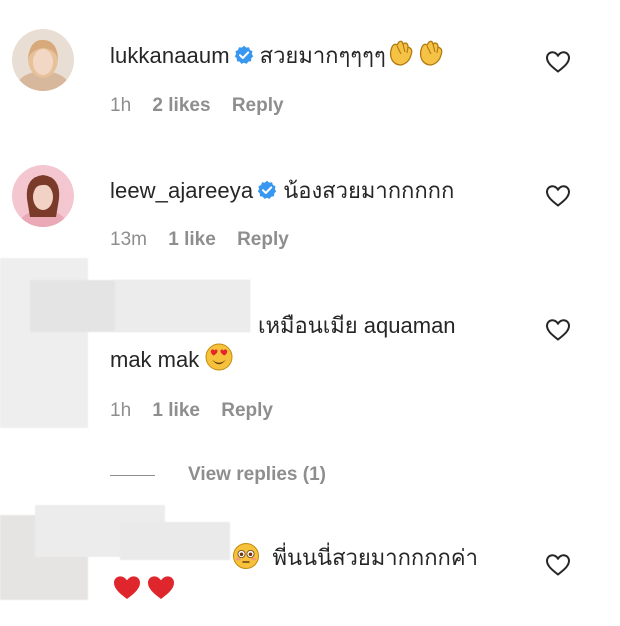 The width and height of the screenshot is (620, 626). Describe the element at coordinates (257, 475) in the screenshot. I see `view-replies-button: View replies (1)` at that location.